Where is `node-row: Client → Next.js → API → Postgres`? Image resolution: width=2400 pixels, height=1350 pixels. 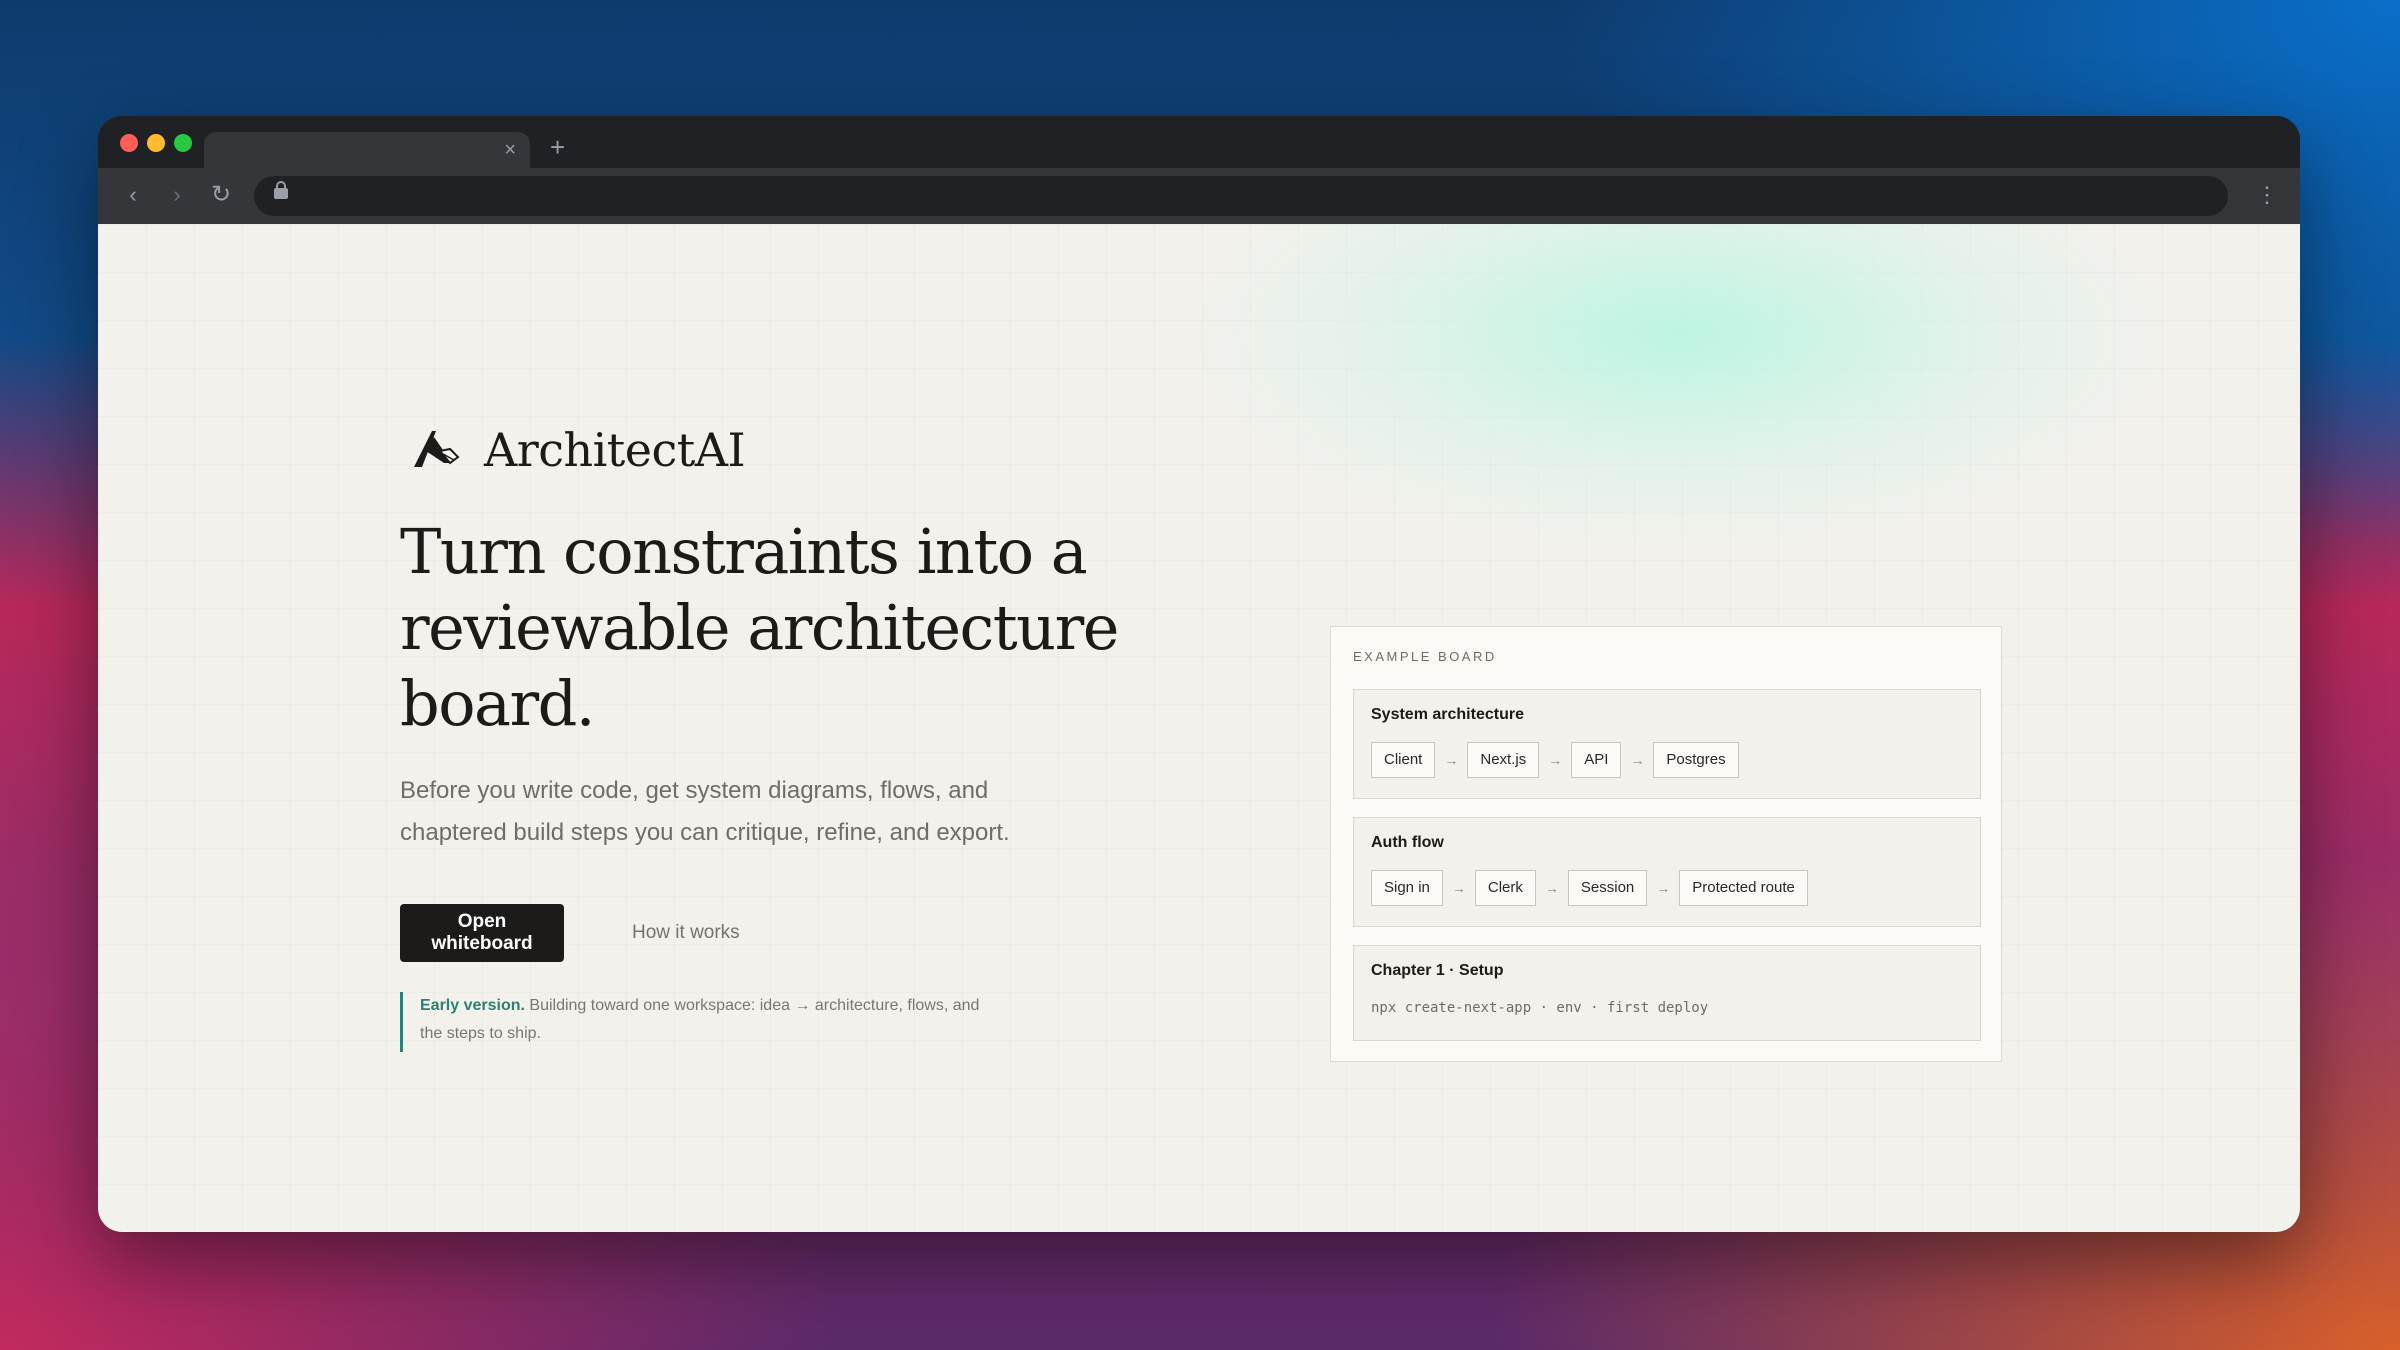
node-row: Client → Next.js → API → Postgres is located at coordinates (1555, 760).